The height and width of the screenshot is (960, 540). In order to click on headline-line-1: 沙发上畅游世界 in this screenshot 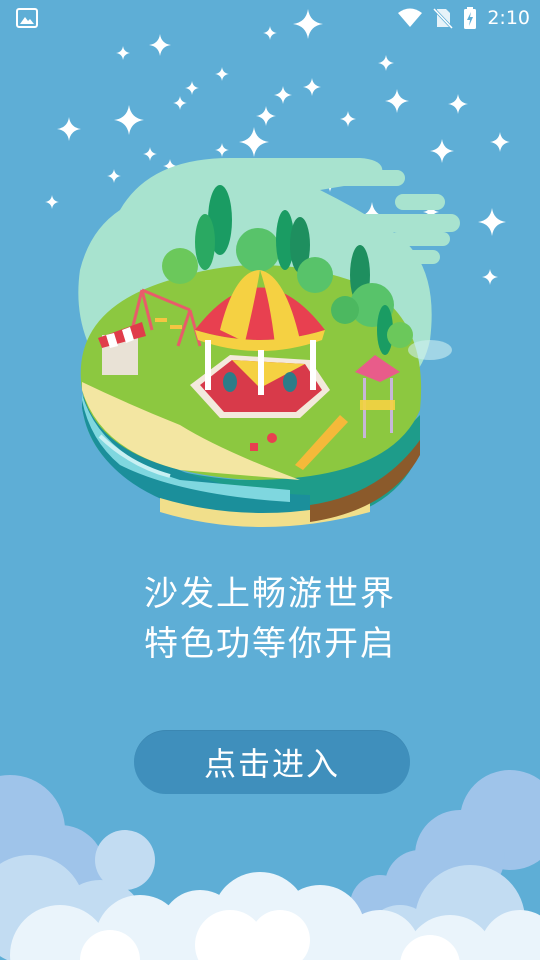, I will do `click(270, 594)`.